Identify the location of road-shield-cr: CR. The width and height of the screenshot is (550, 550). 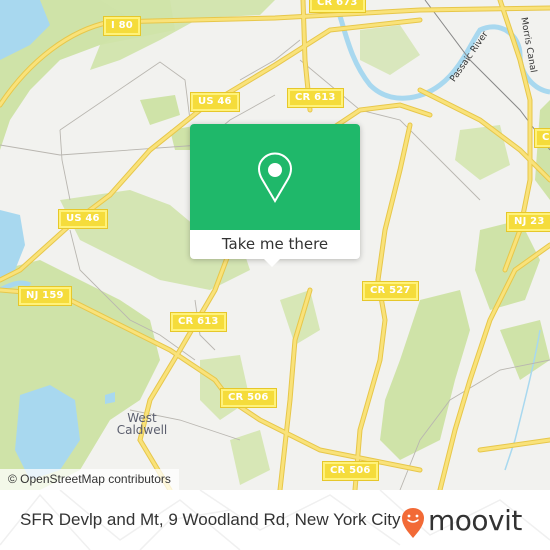
(541, 138).